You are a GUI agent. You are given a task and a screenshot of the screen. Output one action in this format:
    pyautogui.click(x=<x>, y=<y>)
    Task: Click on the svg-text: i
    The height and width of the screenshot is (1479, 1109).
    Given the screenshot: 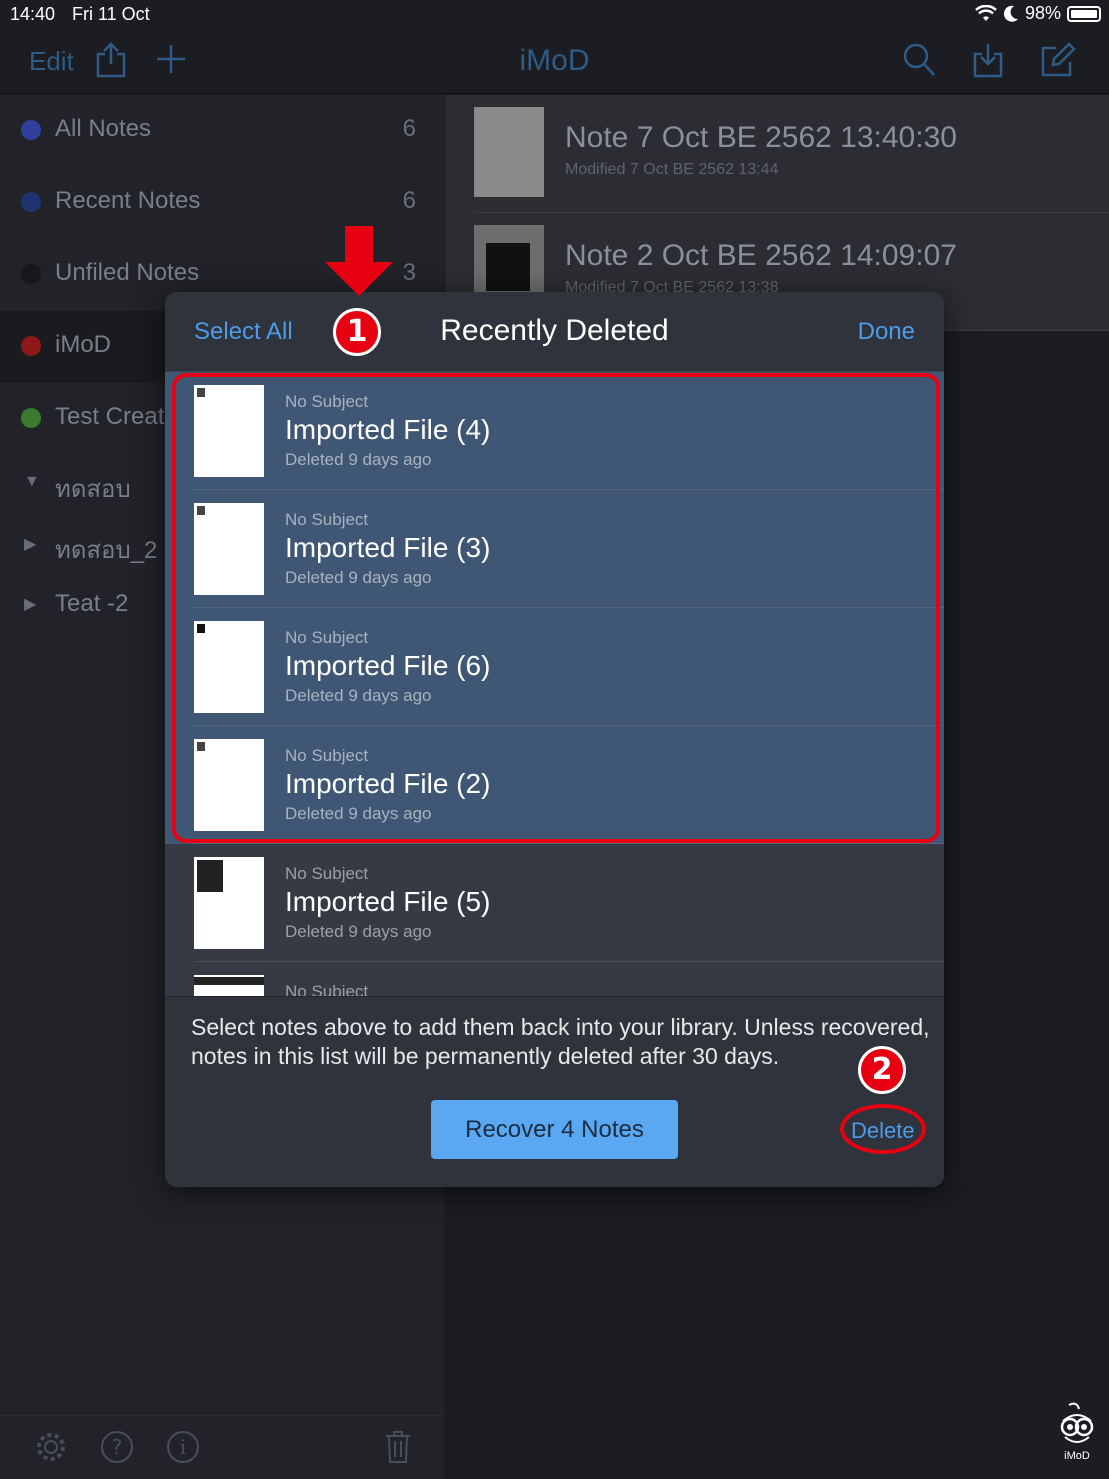 What is the action you would take?
    pyautogui.click(x=183, y=1447)
    